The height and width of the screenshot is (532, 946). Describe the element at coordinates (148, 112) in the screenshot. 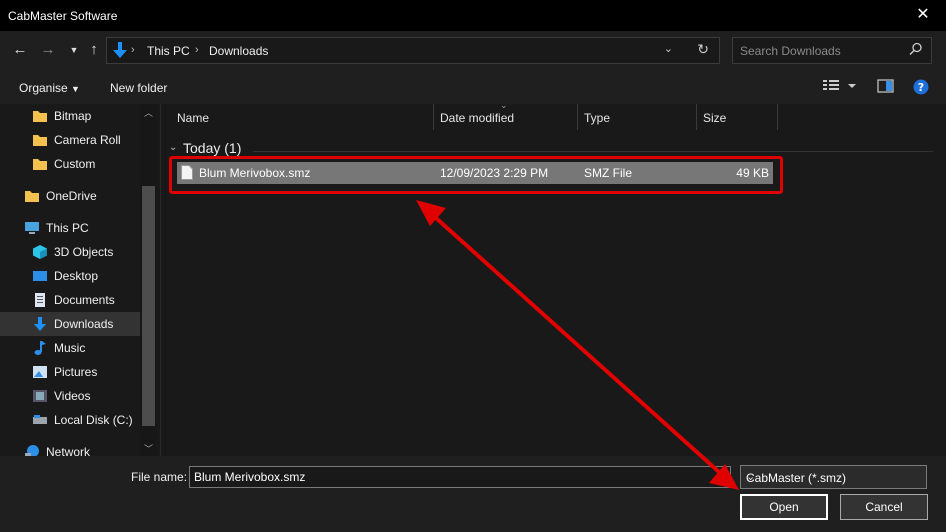

I see `scroll-up-icon: ︿` at that location.